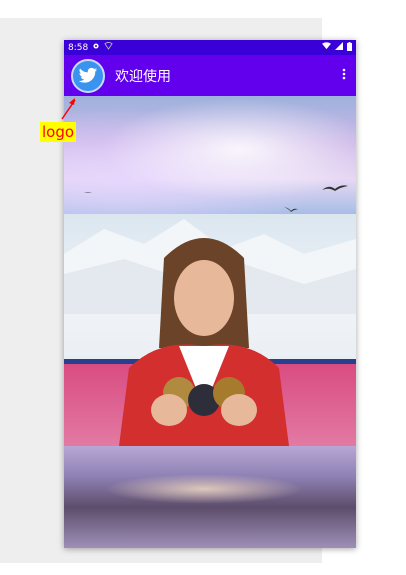 The height and width of the screenshot is (575, 406). What do you see at coordinates (96, 47) in the screenshot?
I see `gear-icon` at bounding box center [96, 47].